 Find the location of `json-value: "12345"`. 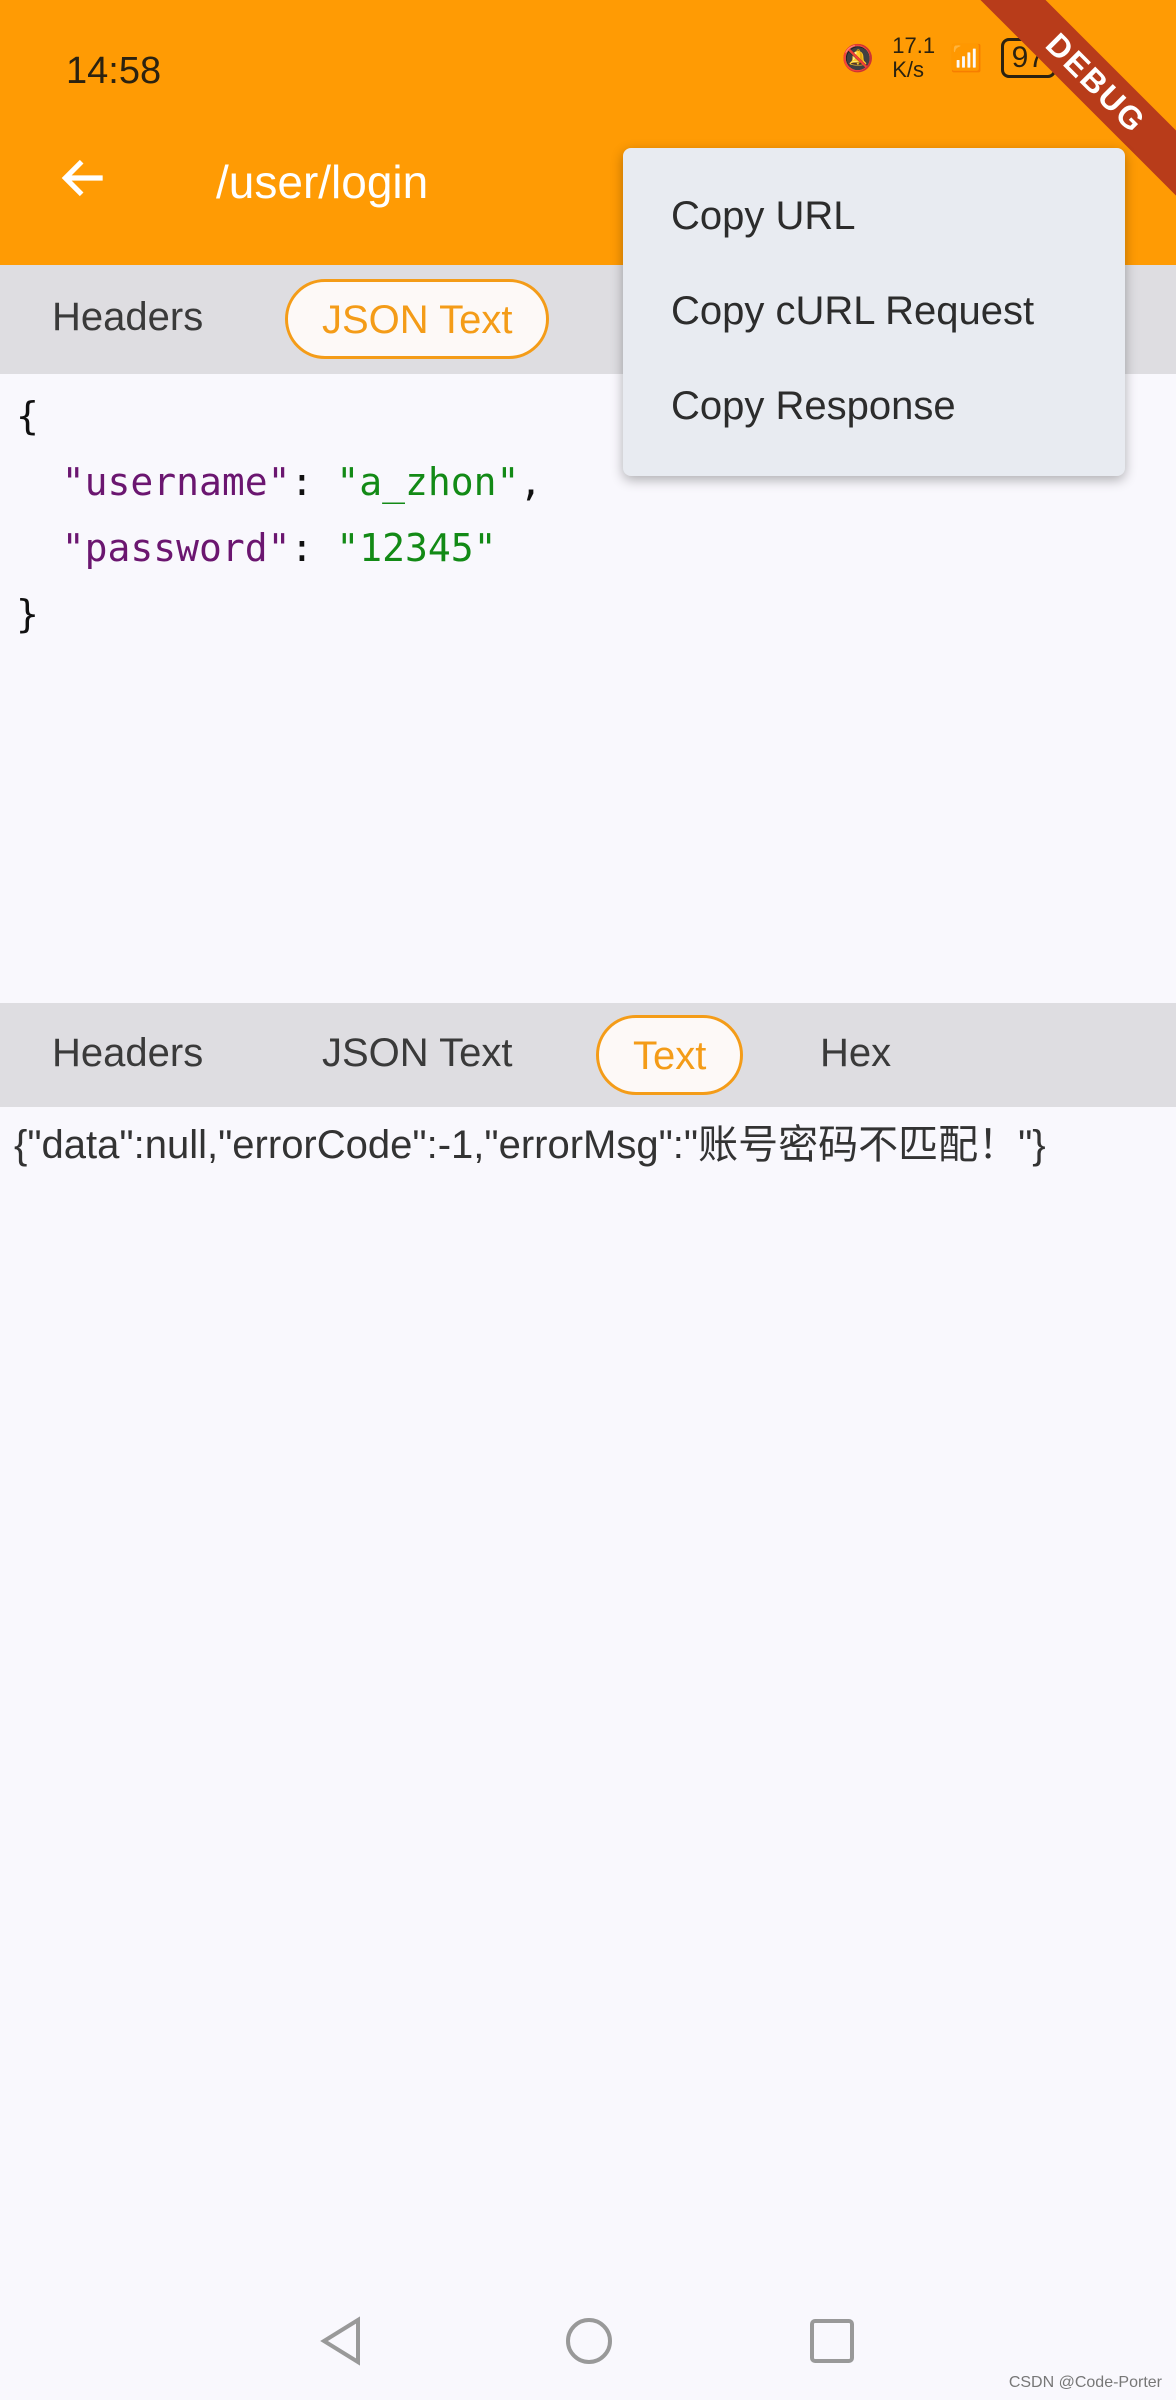

json-value: "12345" is located at coordinates (416, 548).